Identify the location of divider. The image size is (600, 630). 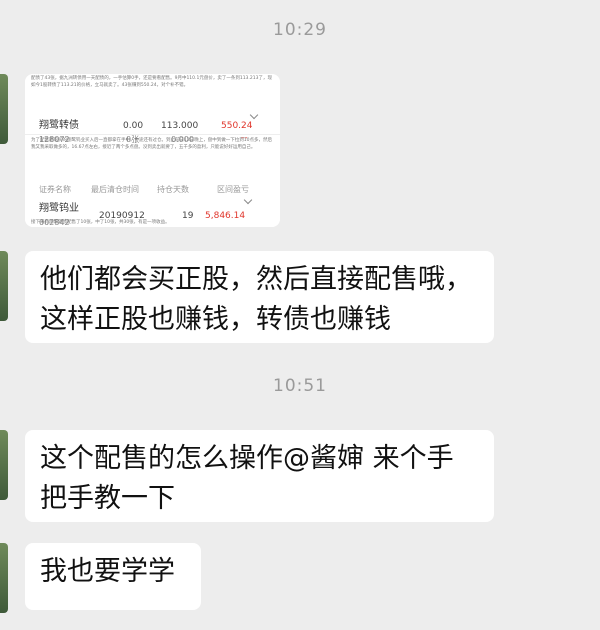
(152, 134).